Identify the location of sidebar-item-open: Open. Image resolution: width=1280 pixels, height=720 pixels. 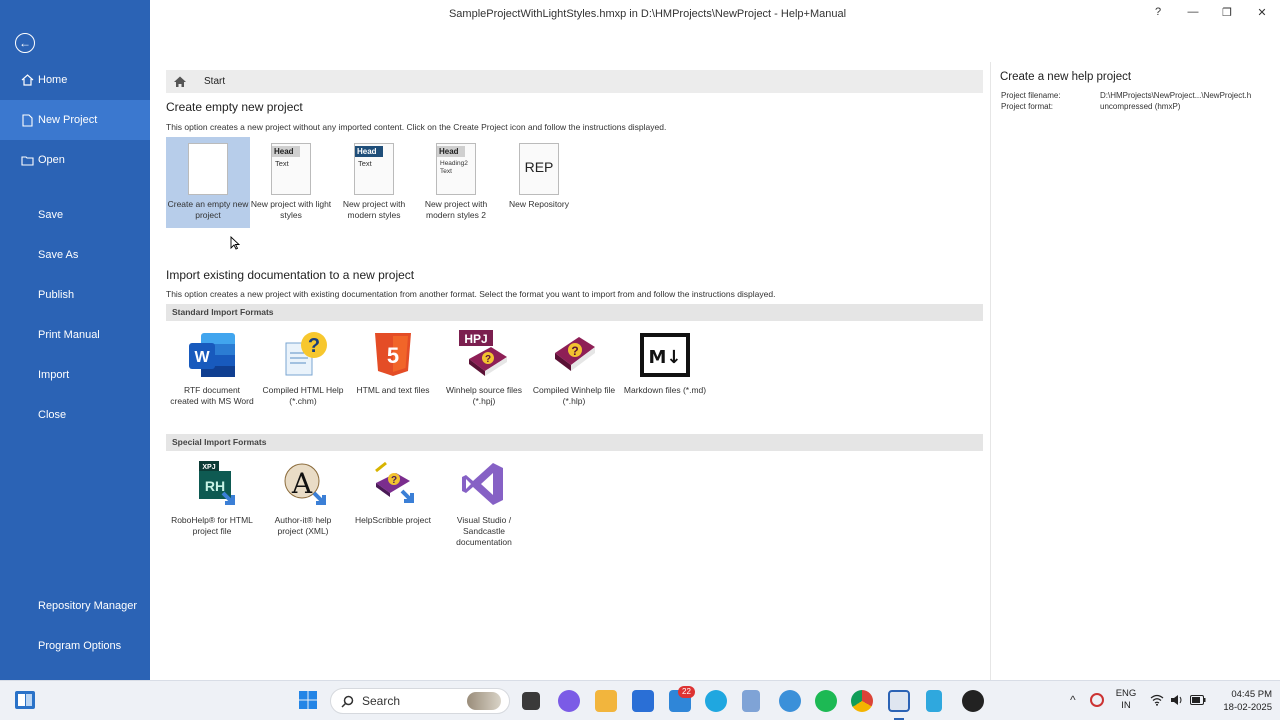
(75, 160).